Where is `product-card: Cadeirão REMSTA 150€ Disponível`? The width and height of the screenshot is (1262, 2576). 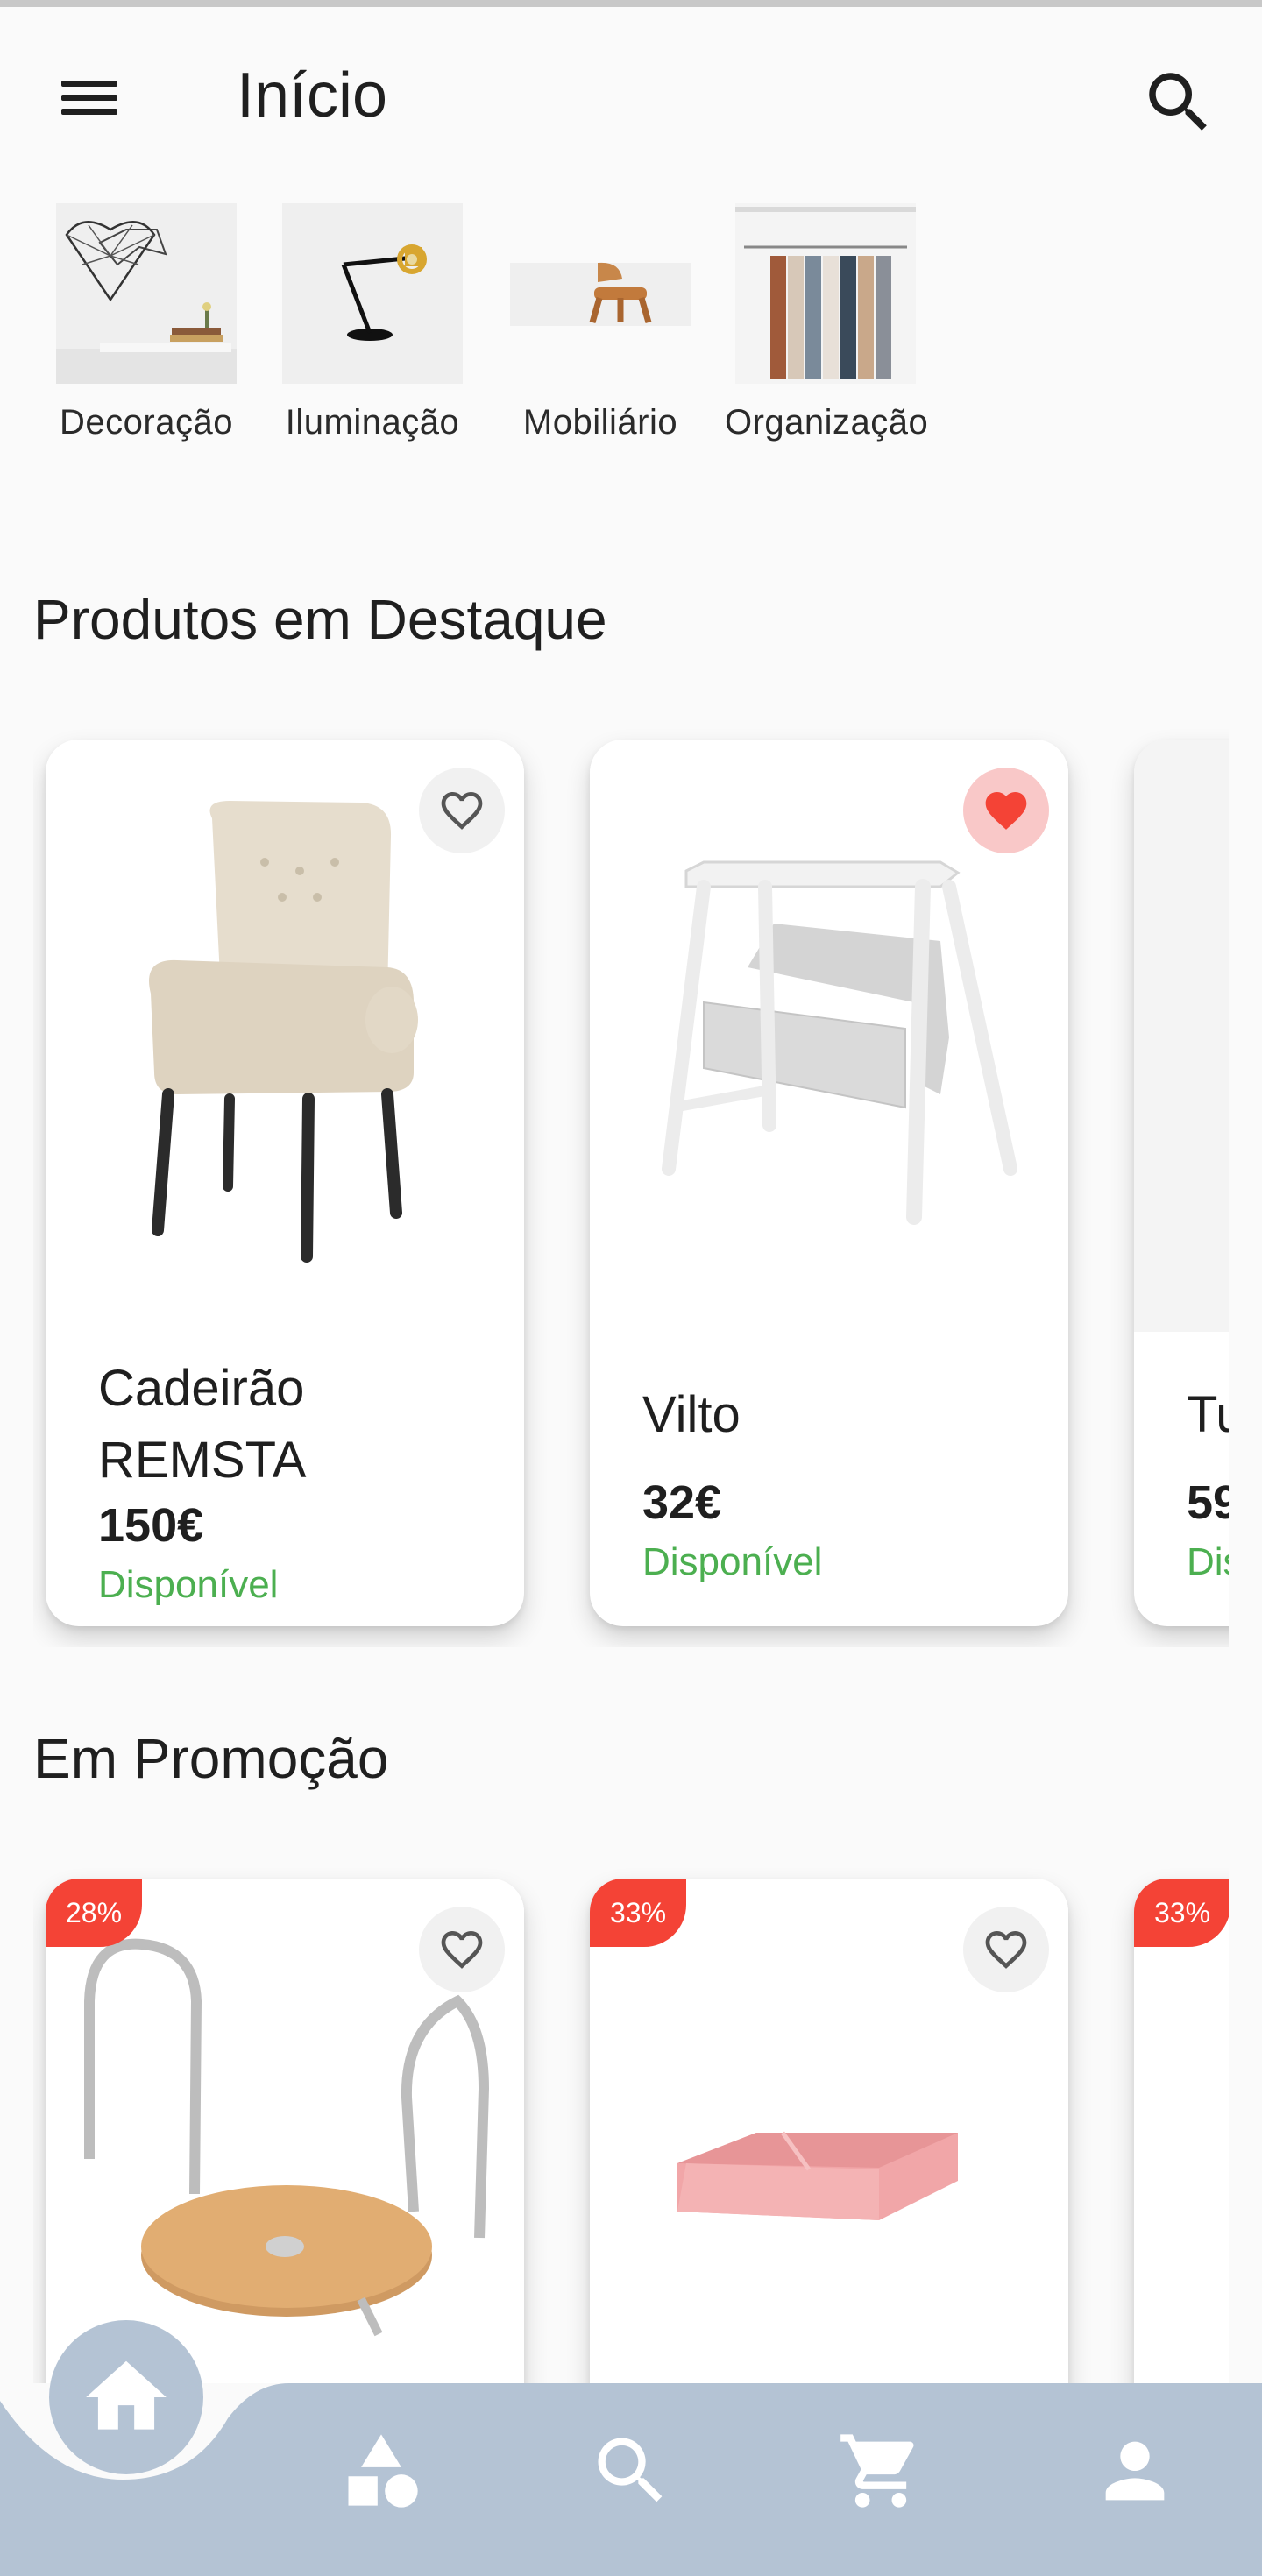
product-card: Cadeirão REMSTA 150€ Disponível is located at coordinates (285, 1183).